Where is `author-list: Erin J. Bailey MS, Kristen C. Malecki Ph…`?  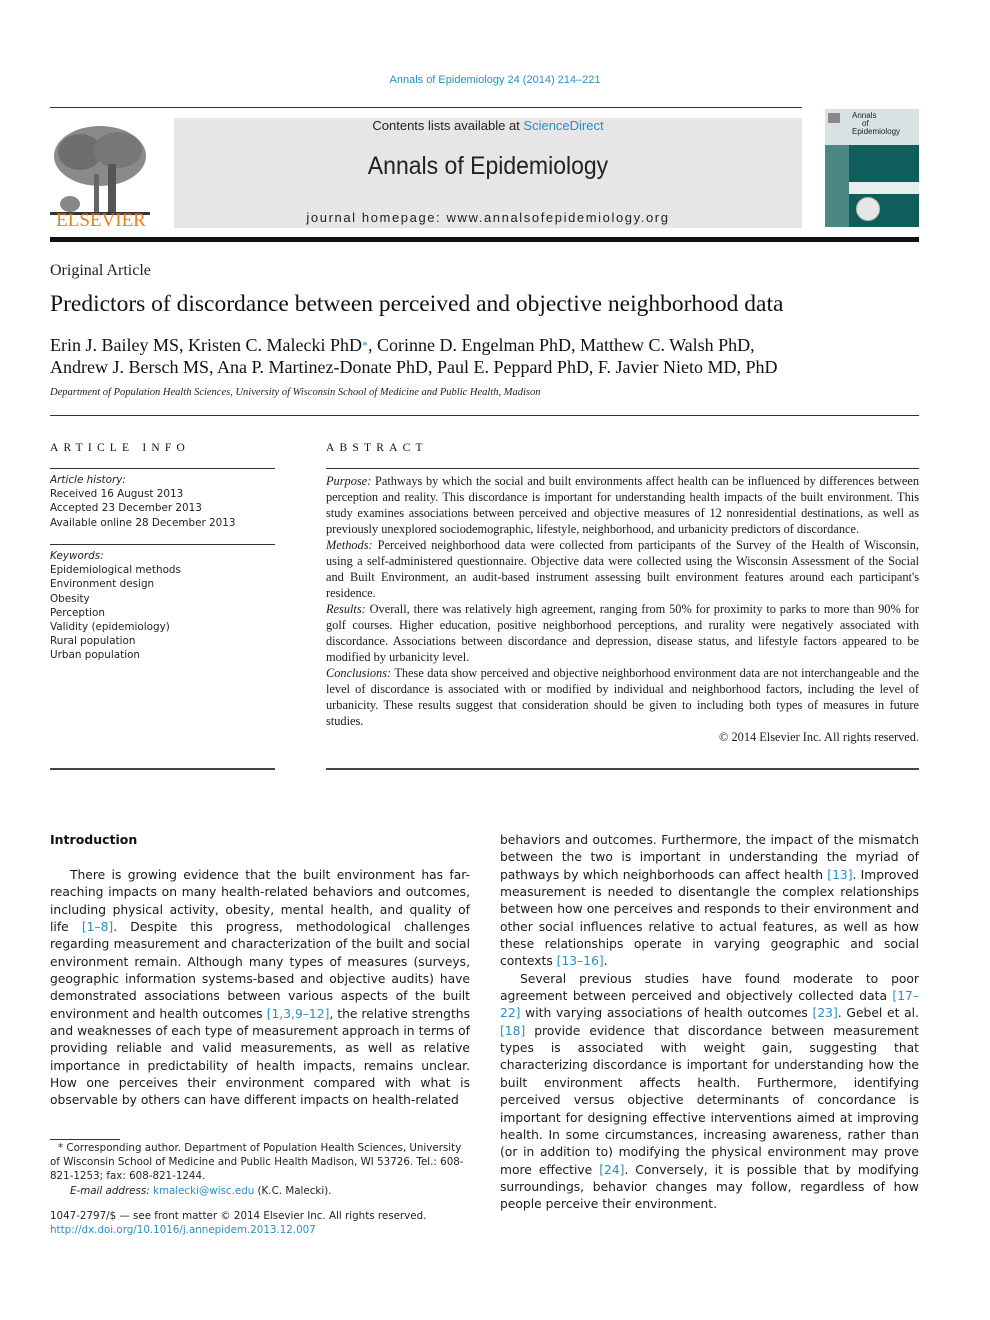
author-list: Erin J. Bailey MS, Kristen C. Malecki Ph… is located at coordinates (490, 356).